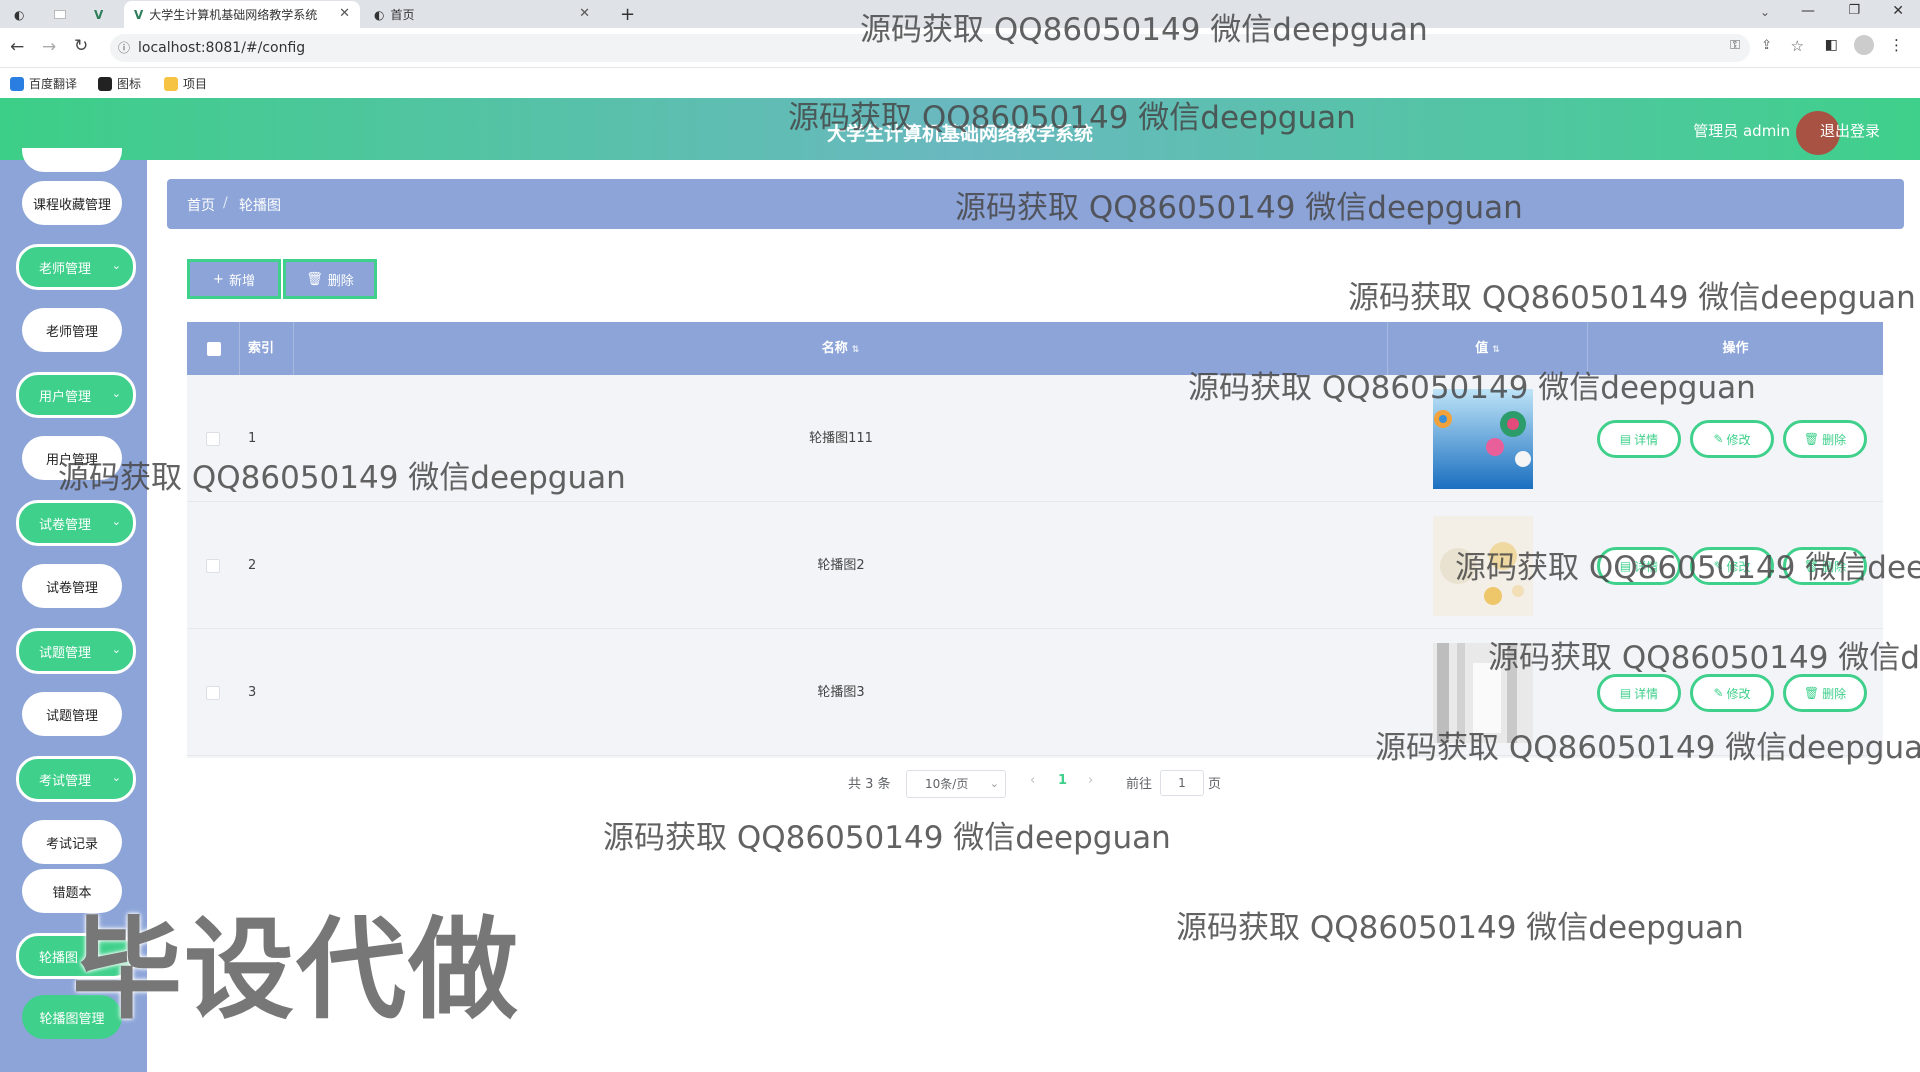  What do you see at coordinates (129, 84) in the screenshot?
I see `bookmark-label: 图标` at bounding box center [129, 84].